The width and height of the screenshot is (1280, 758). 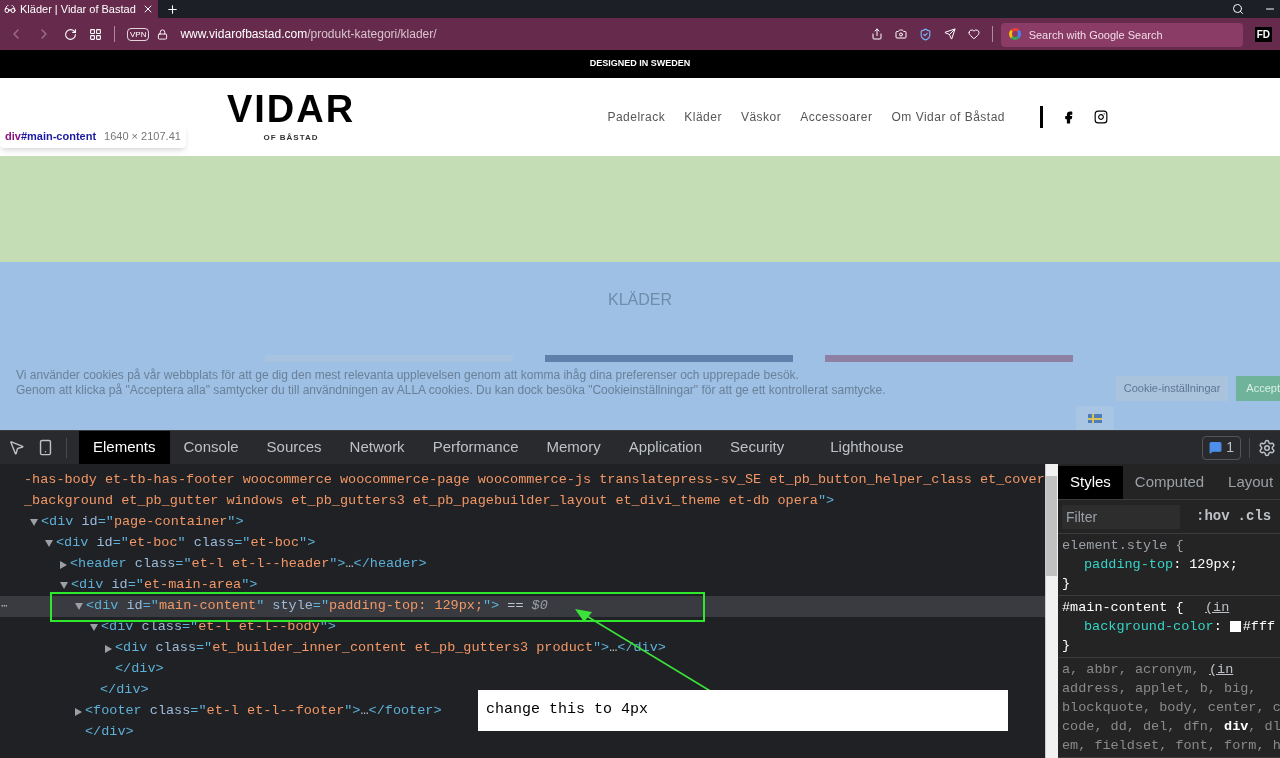 I want to click on dom-node-row: <div id="et-boc" class="et-boc">, so click(x=158, y=543).